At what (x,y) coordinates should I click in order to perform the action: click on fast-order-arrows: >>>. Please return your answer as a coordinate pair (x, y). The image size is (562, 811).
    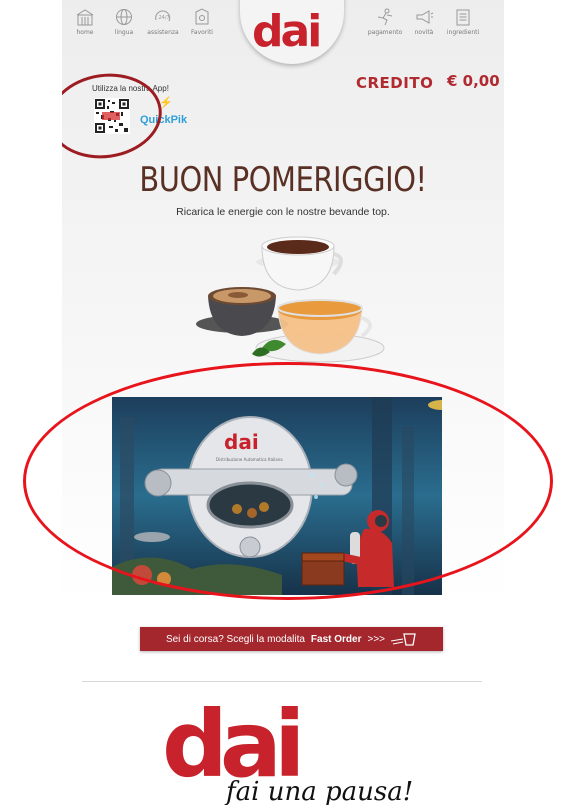
    Looking at the image, I should click on (376, 639).